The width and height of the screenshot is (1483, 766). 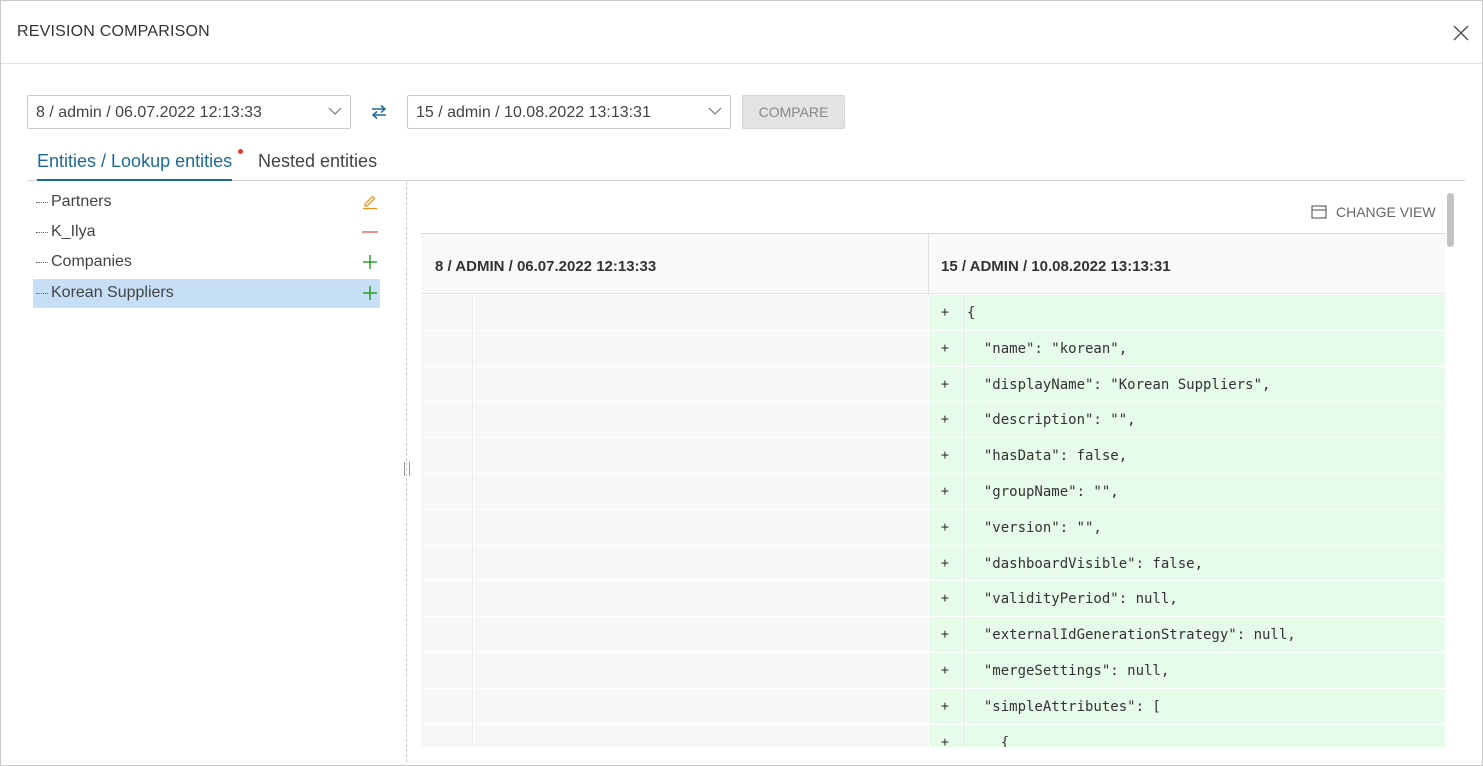 What do you see at coordinates (1051, 420) in the screenshot?
I see `code-line: "description": "",` at bounding box center [1051, 420].